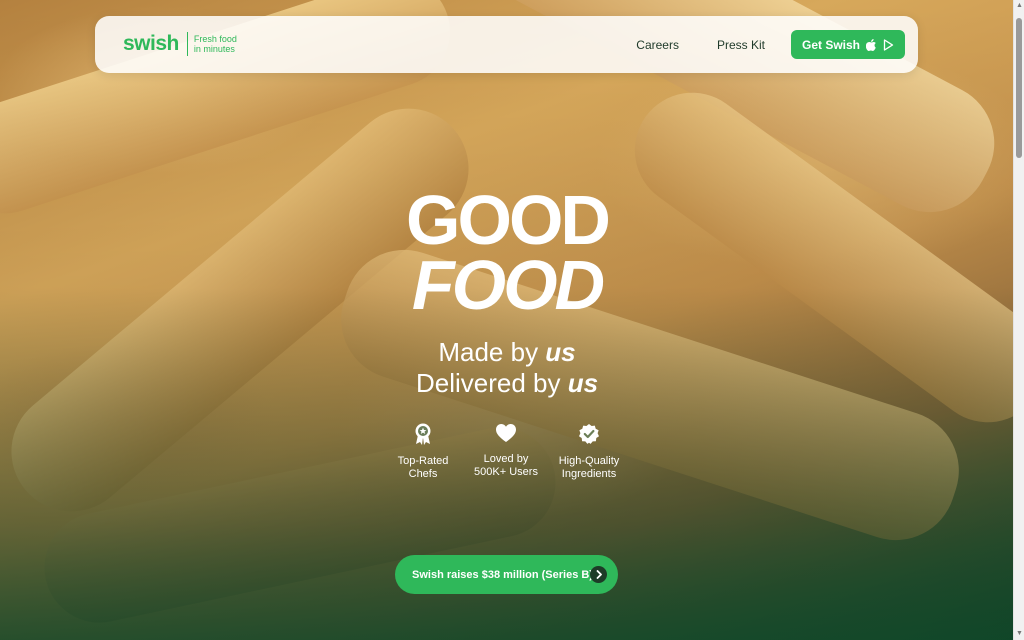  Describe the element at coordinates (589, 436) in the screenshot. I see `verified-badge-icon` at that location.